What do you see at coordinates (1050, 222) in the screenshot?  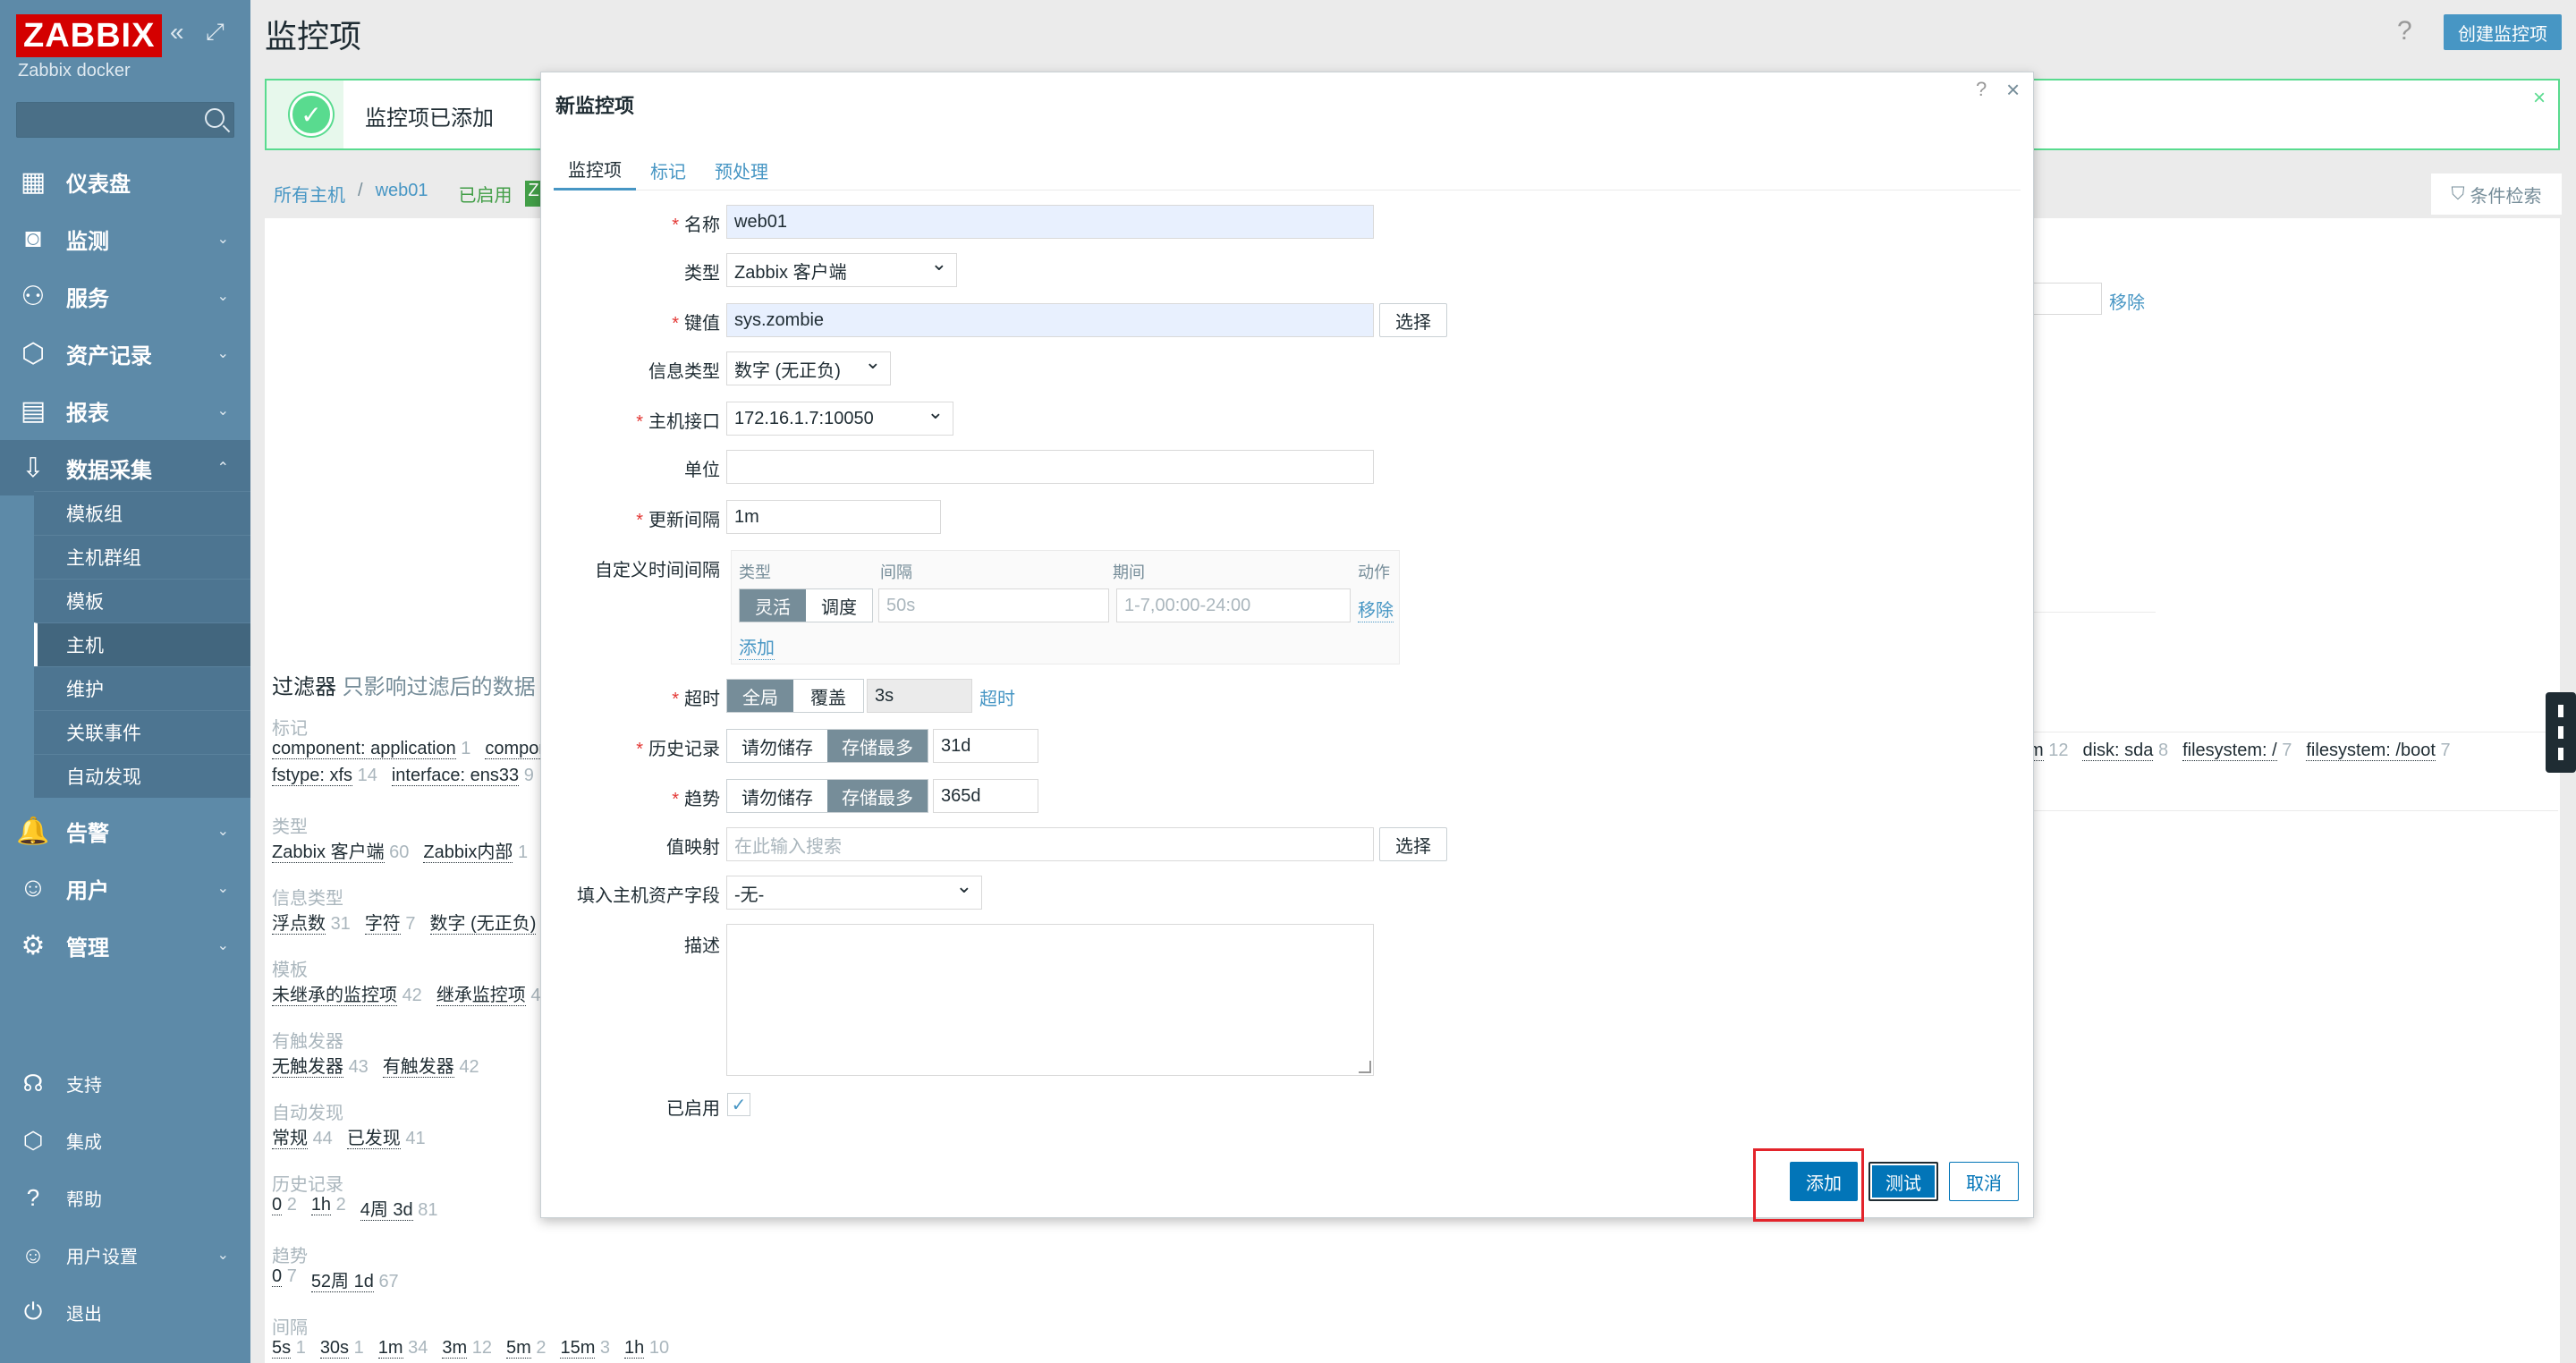 I see `name-input: web01` at bounding box center [1050, 222].